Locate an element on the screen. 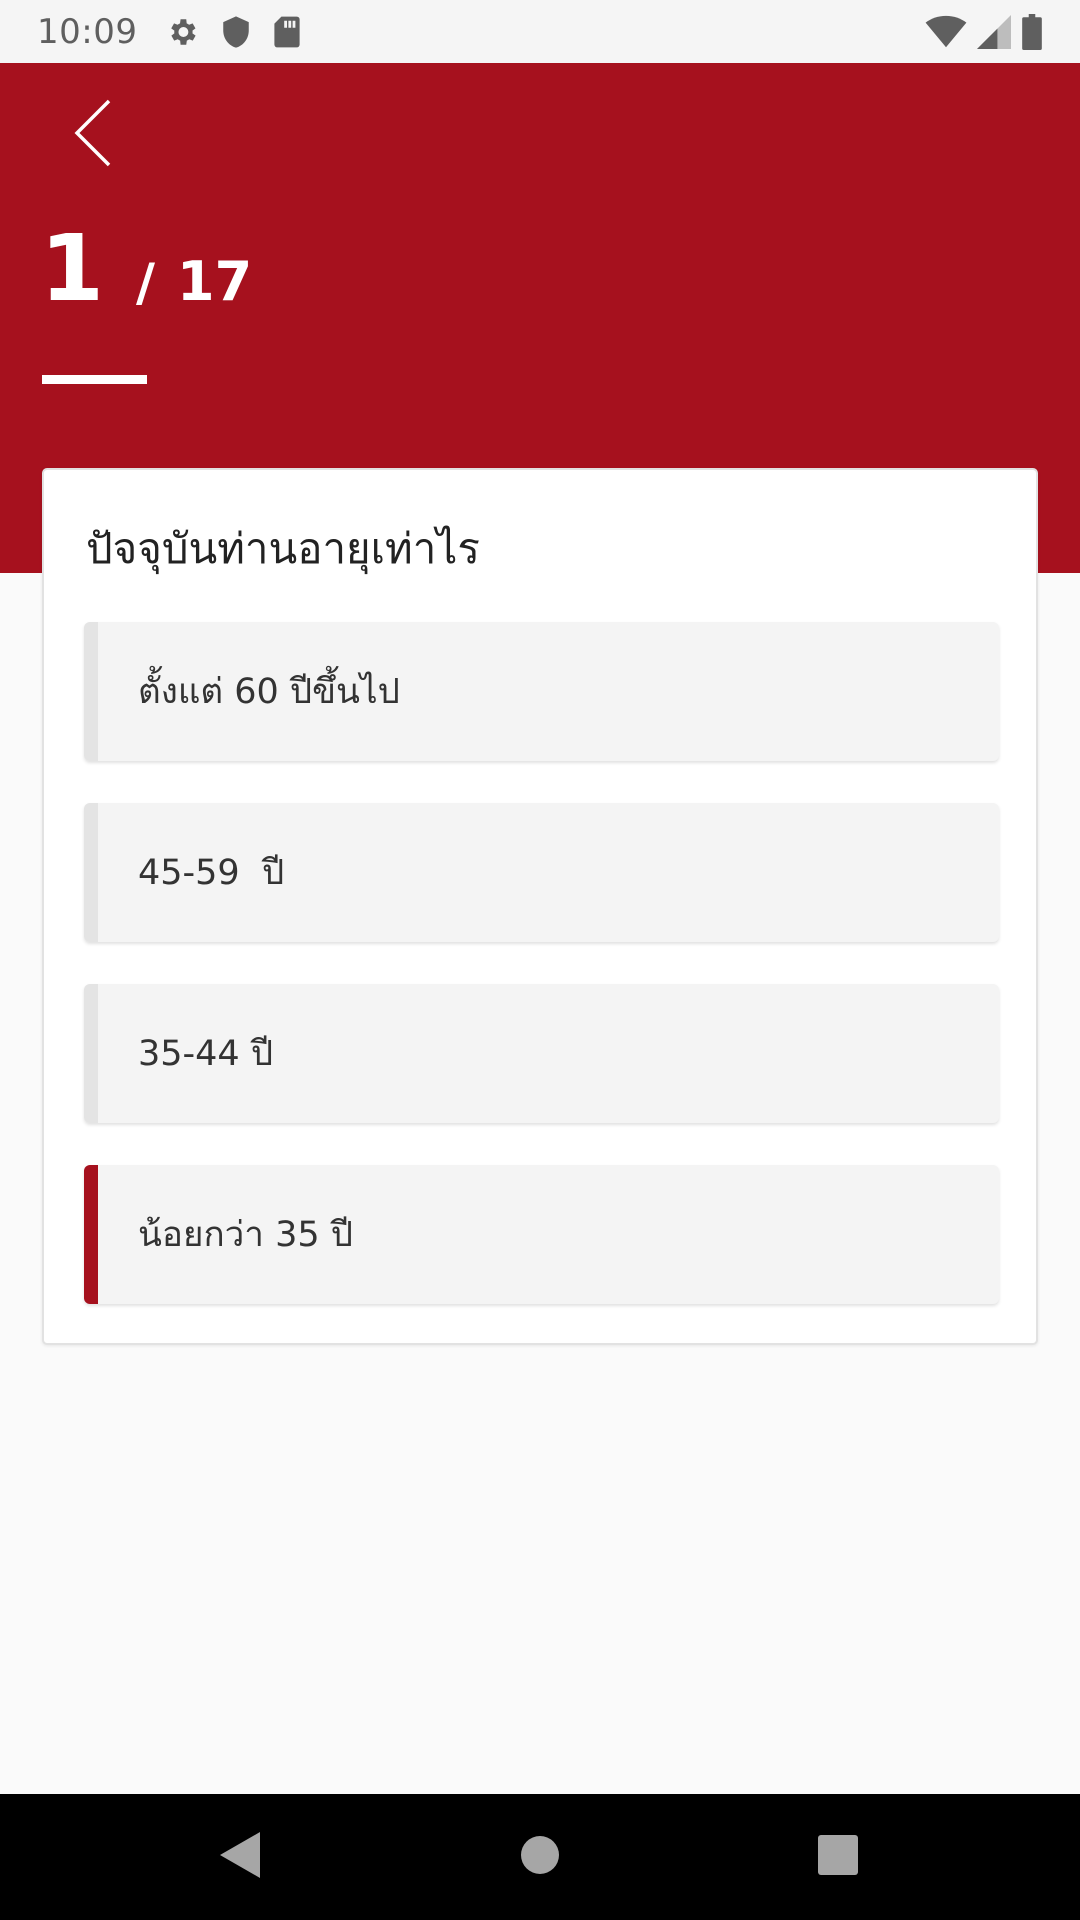 The height and width of the screenshot is (1920, 1080). nav-home-button is located at coordinates (540, 1857).